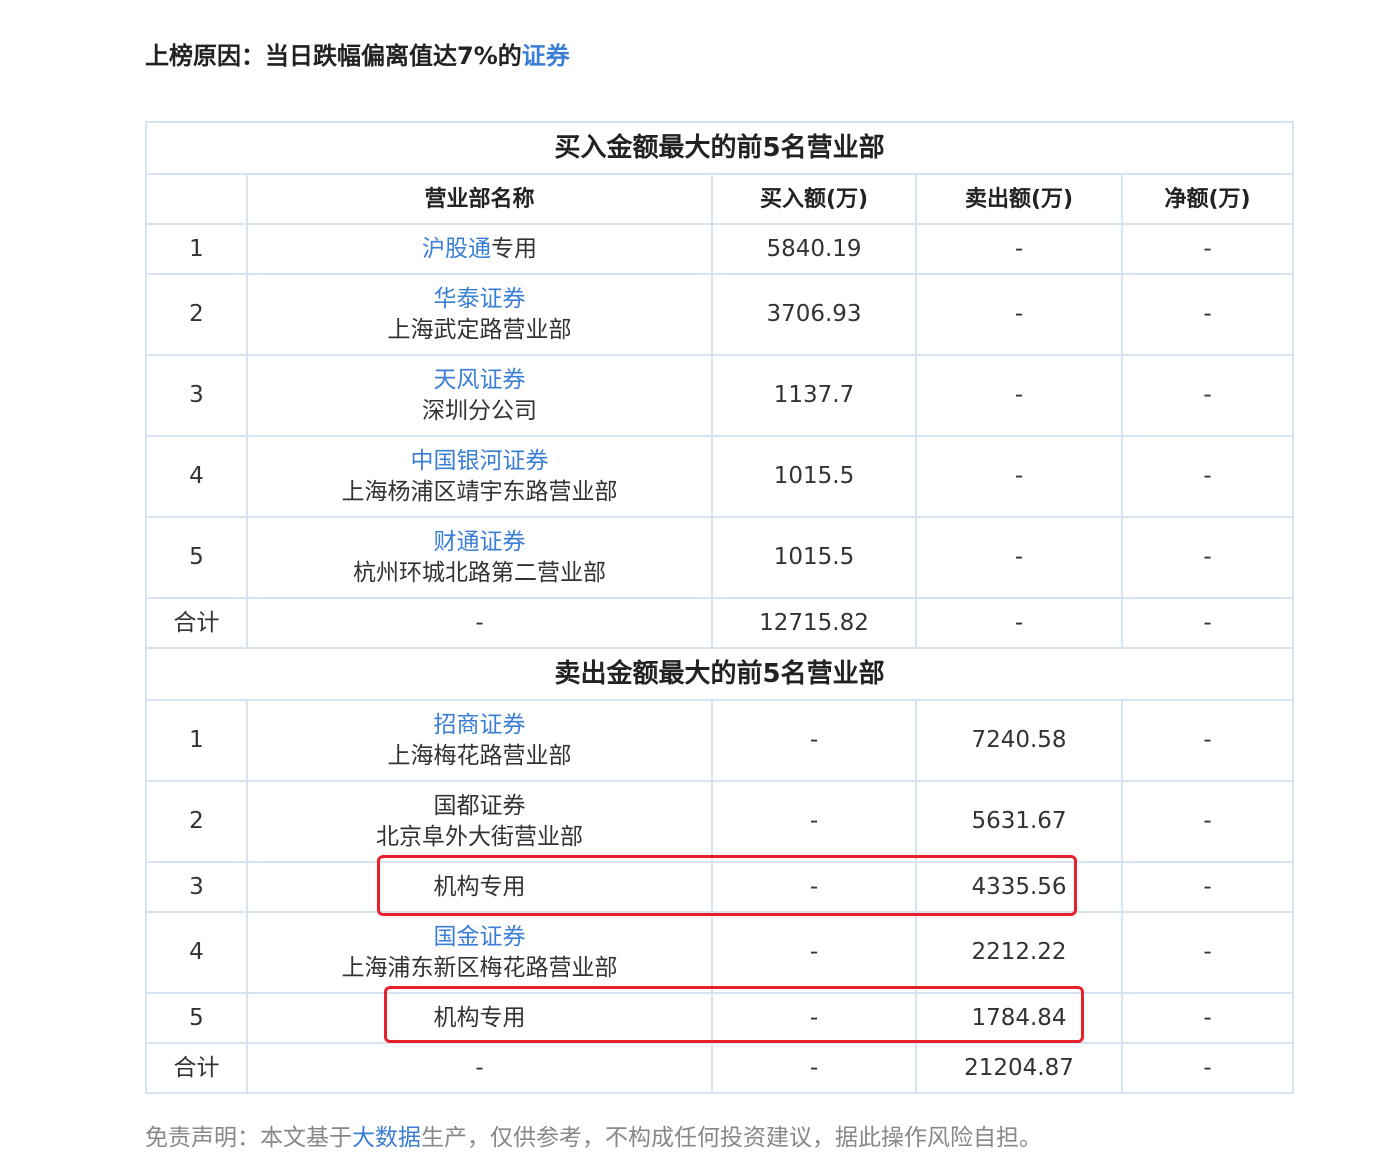 The height and width of the screenshot is (1171, 1399). I want to click on sell-row-3: 3 机构专用 - 4335.56 -, so click(720, 887).